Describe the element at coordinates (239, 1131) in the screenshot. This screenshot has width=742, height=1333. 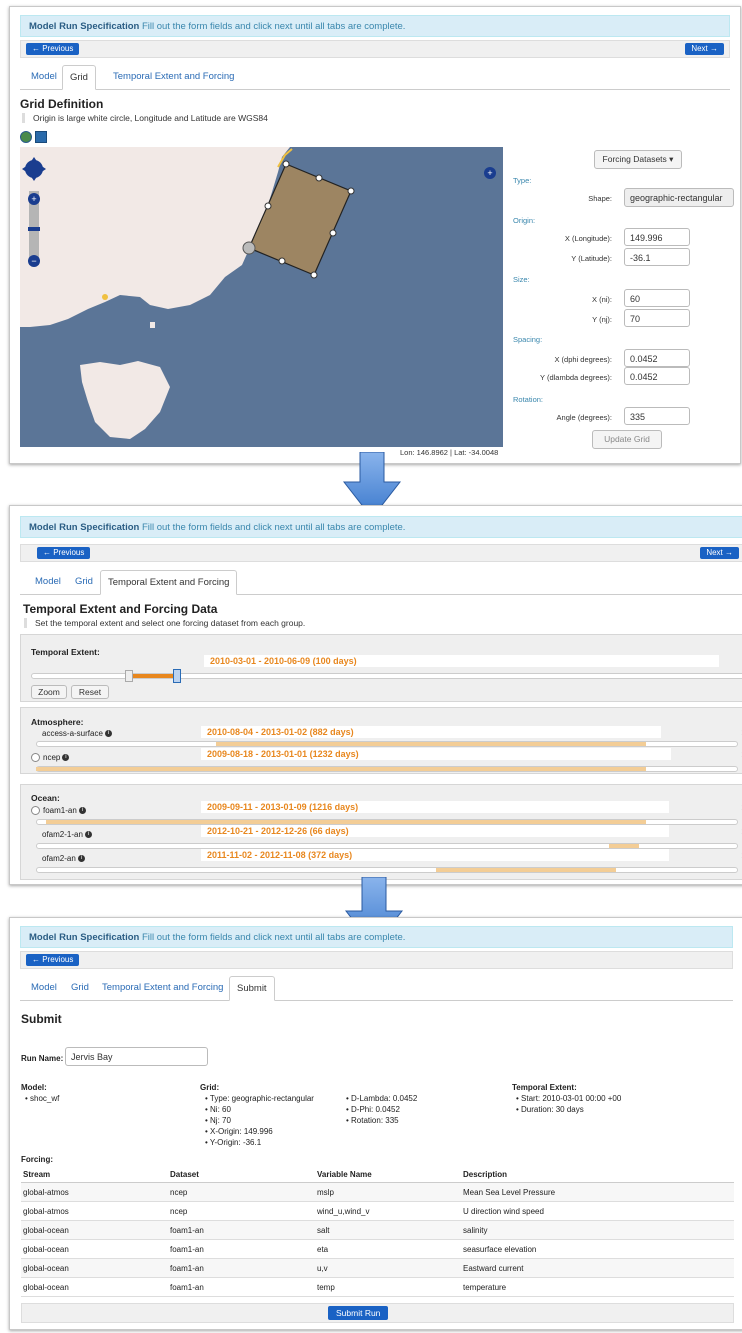
I see `grid-item: • X-Origin: 149.996` at that location.